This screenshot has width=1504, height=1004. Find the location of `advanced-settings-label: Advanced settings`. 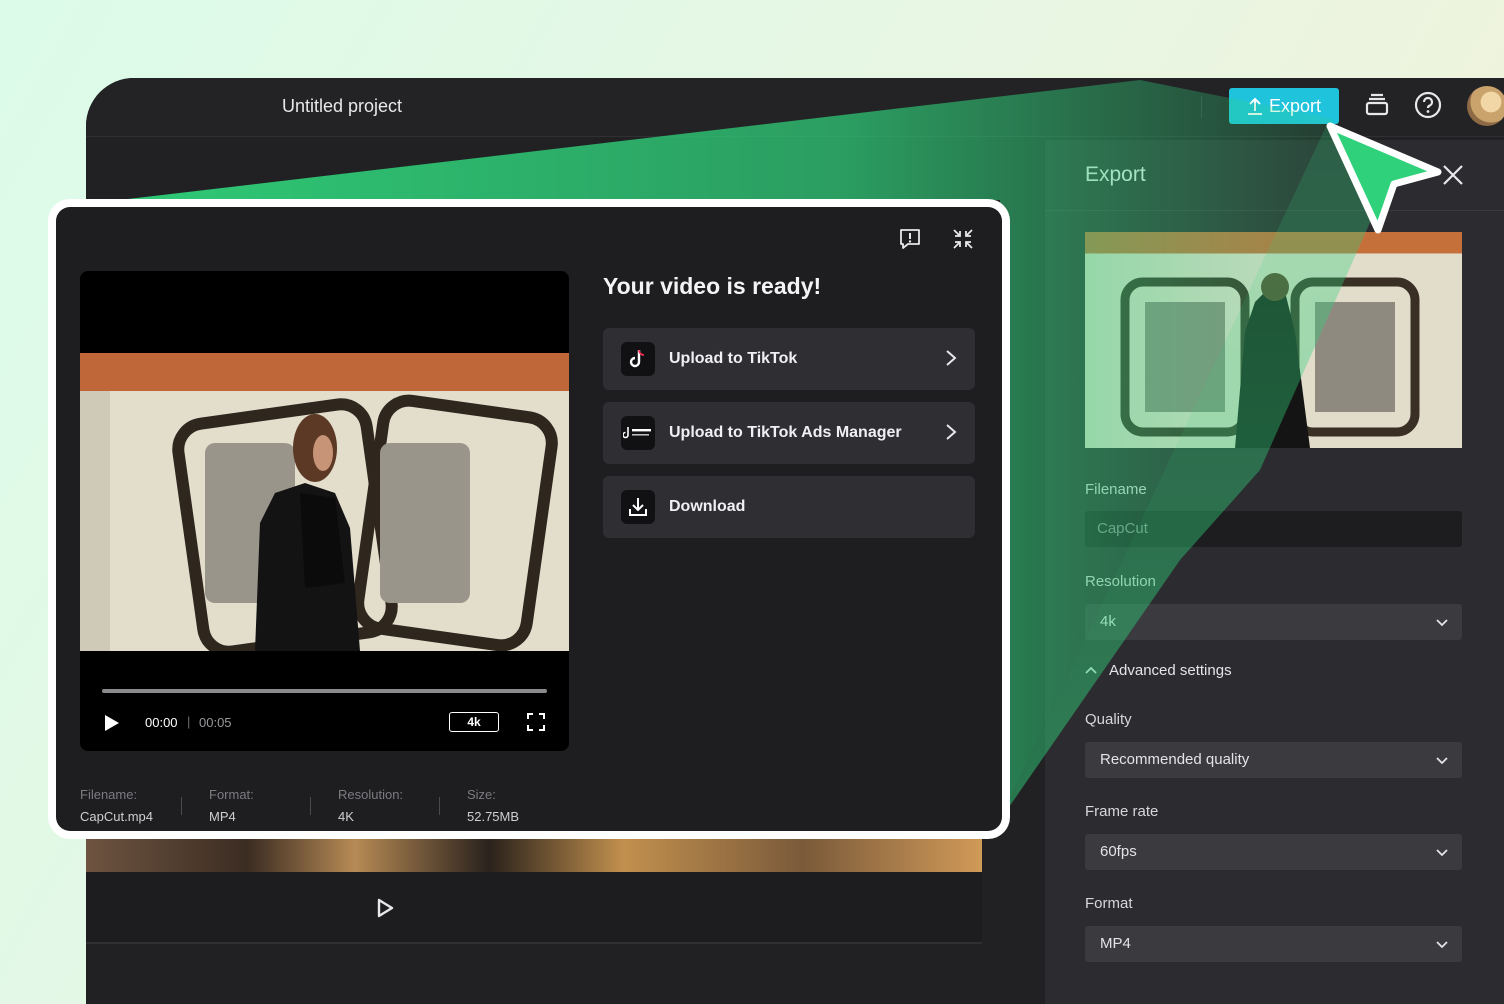

advanced-settings-label: Advanced settings is located at coordinates (1170, 670).